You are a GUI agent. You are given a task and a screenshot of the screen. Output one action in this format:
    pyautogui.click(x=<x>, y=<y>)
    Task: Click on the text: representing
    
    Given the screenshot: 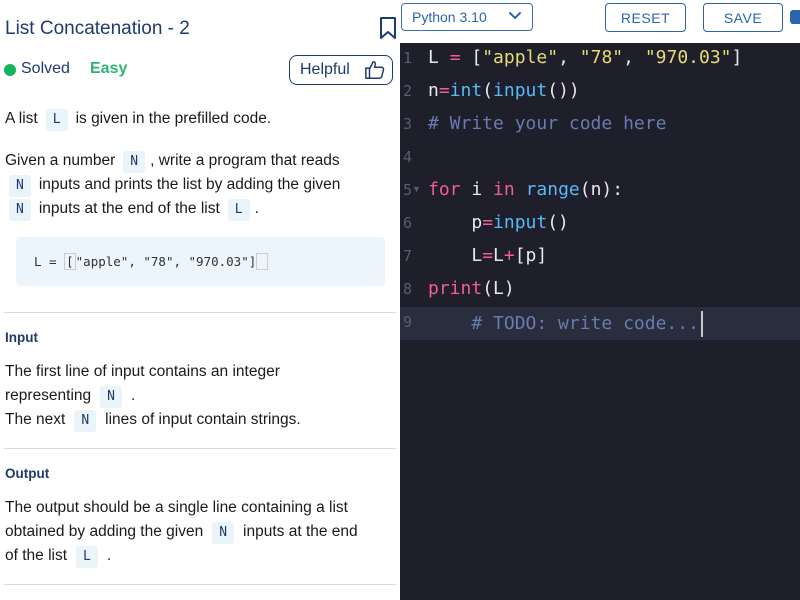 What is the action you would take?
    pyautogui.click(x=48, y=395)
    